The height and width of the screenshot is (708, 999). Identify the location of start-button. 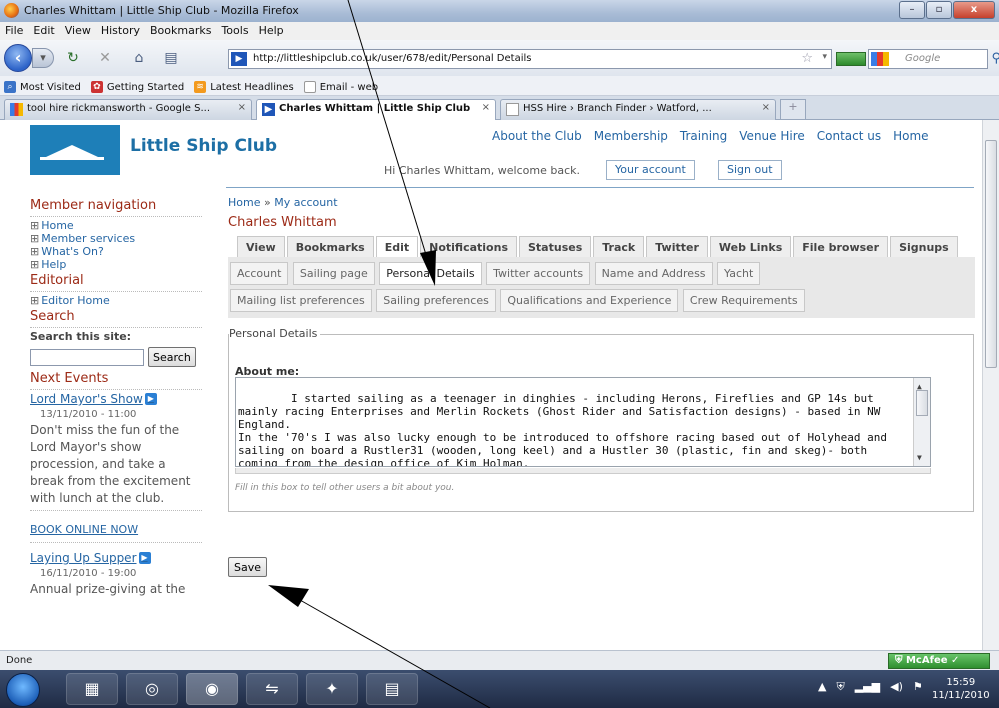
(23, 690).